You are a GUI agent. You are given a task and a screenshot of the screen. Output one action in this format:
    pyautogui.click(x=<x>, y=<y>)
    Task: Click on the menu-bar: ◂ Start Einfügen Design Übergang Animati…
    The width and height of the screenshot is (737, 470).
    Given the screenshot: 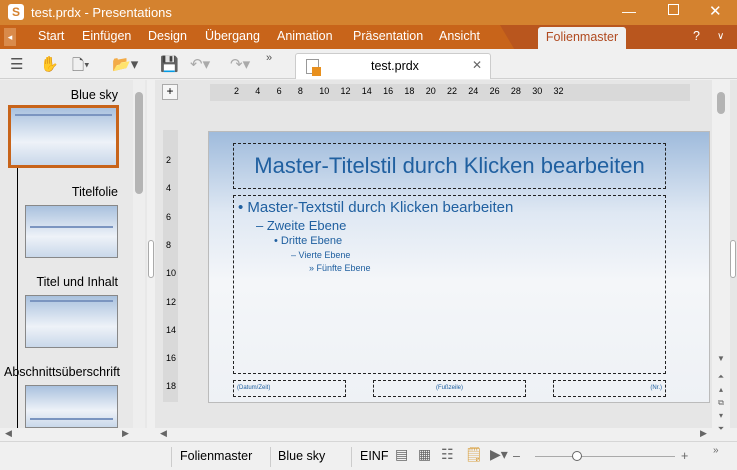 What is the action you would take?
    pyautogui.click(x=368, y=37)
    